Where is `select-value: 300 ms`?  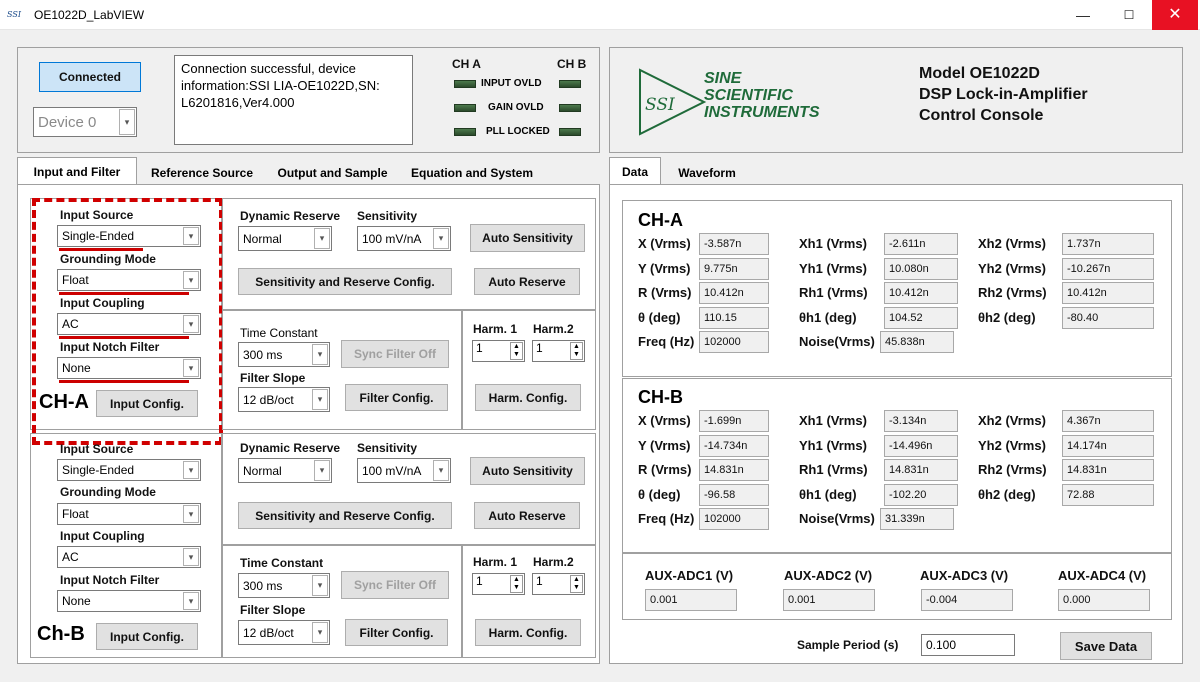 select-value: 300 ms is located at coordinates (263, 585).